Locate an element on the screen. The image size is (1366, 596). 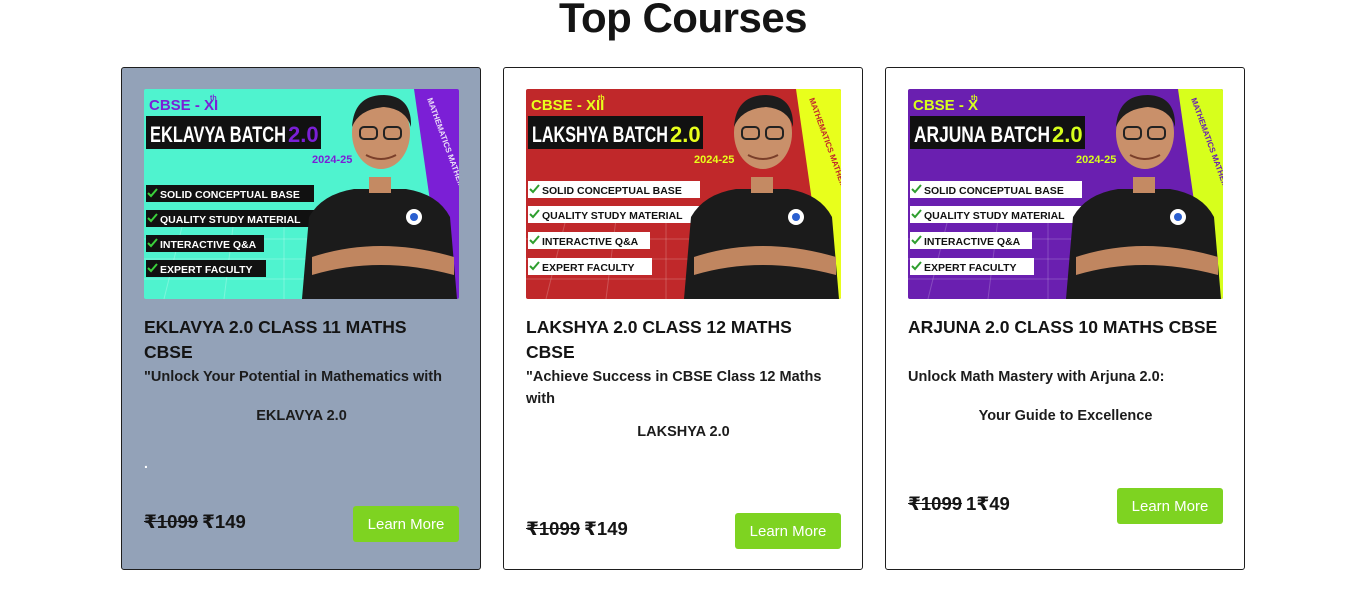
course-title: ARJUNA 2.0 CLASS 10 MATHS CBSE is located at coordinates (1065, 327).